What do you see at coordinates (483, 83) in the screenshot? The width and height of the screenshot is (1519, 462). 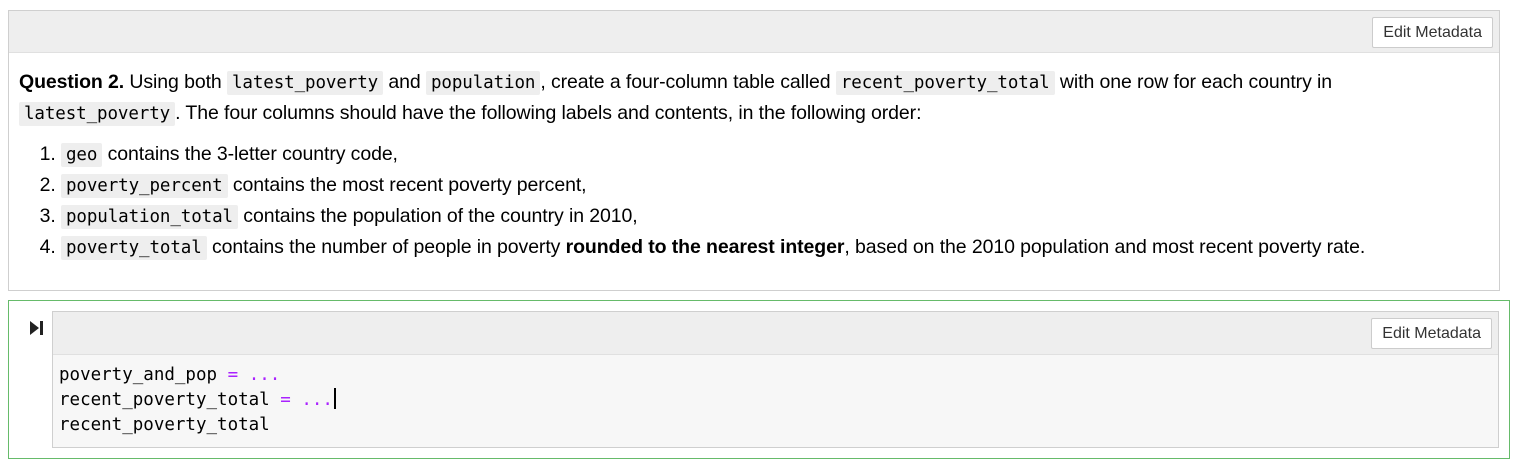 I see `inline-code: population` at bounding box center [483, 83].